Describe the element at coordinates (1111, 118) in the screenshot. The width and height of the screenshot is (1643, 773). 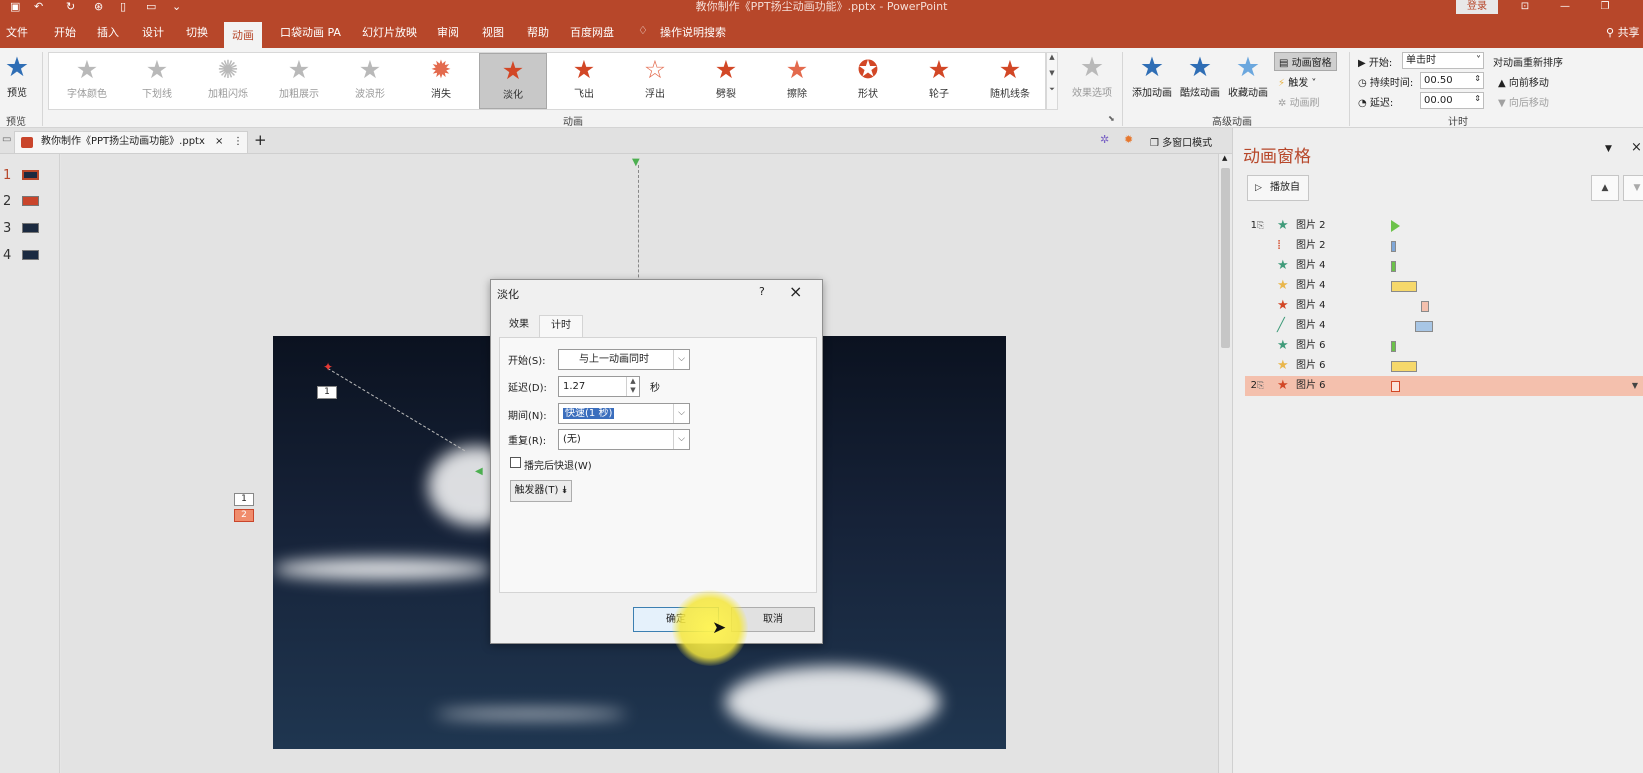
I see `dialog-launcher-icon: ⬊` at that location.